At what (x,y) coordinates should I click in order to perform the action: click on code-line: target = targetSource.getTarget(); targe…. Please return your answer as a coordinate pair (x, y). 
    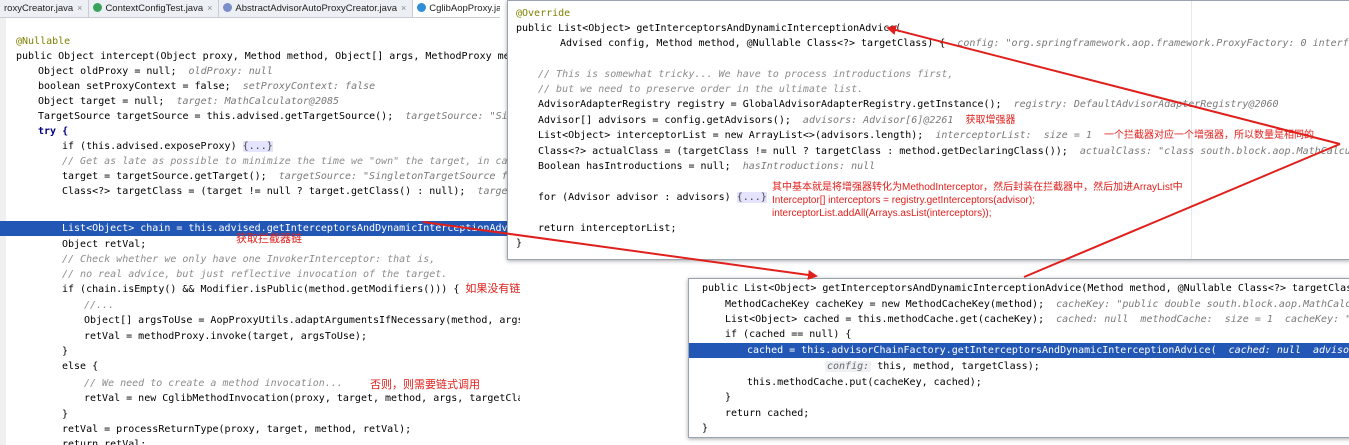
    Looking at the image, I should click on (291, 176).